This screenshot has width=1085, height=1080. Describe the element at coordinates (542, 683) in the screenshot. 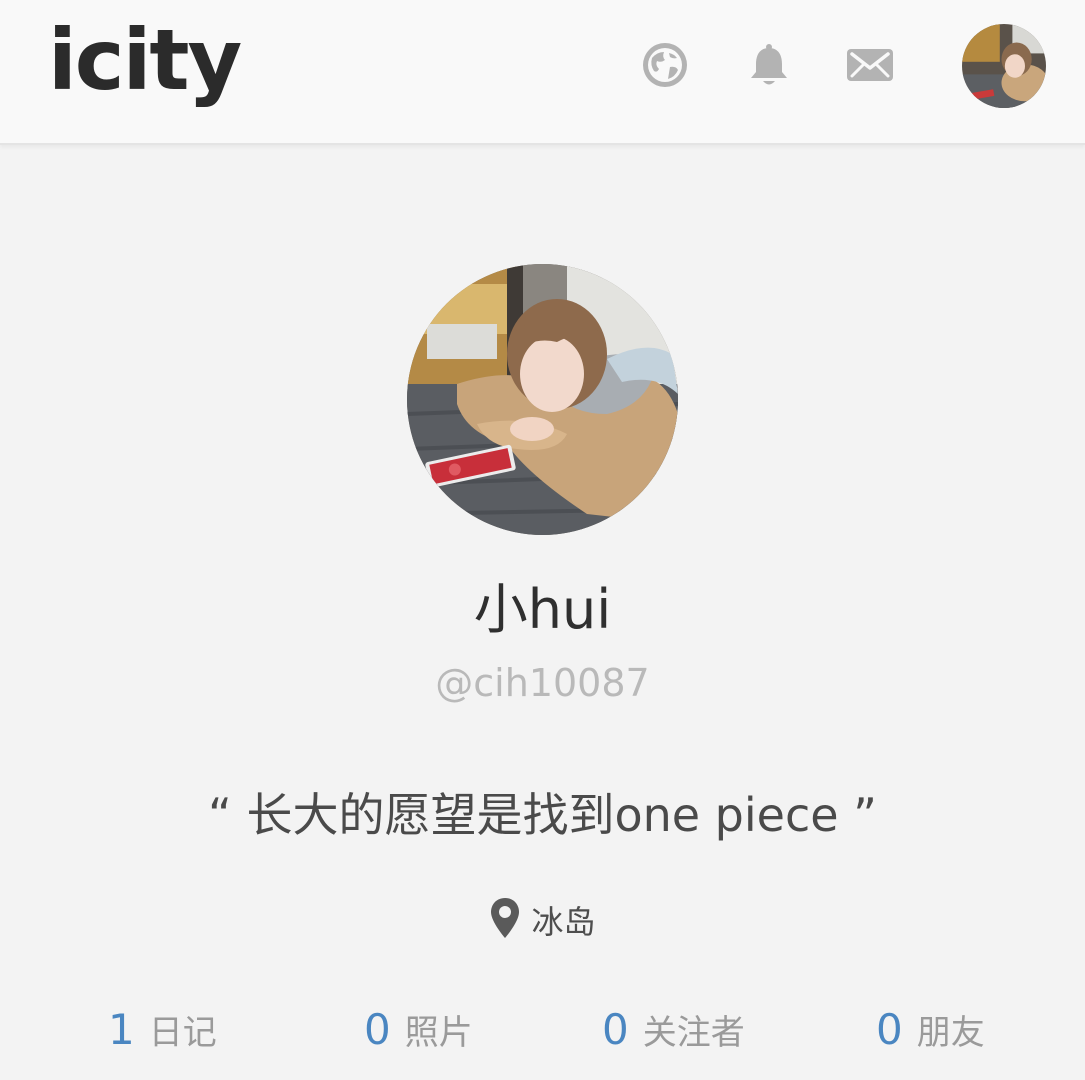

I see `profile-handle: @cih10087` at that location.